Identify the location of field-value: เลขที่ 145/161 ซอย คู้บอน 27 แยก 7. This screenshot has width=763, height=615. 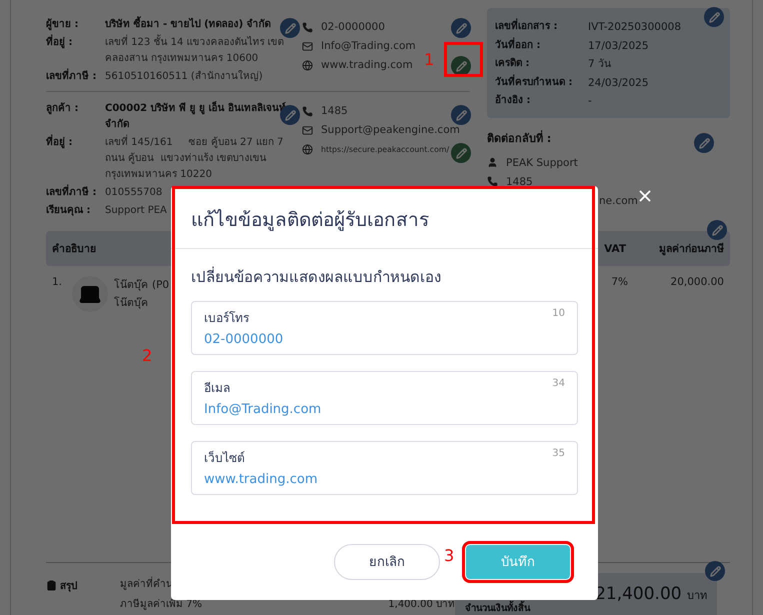
(194, 143).